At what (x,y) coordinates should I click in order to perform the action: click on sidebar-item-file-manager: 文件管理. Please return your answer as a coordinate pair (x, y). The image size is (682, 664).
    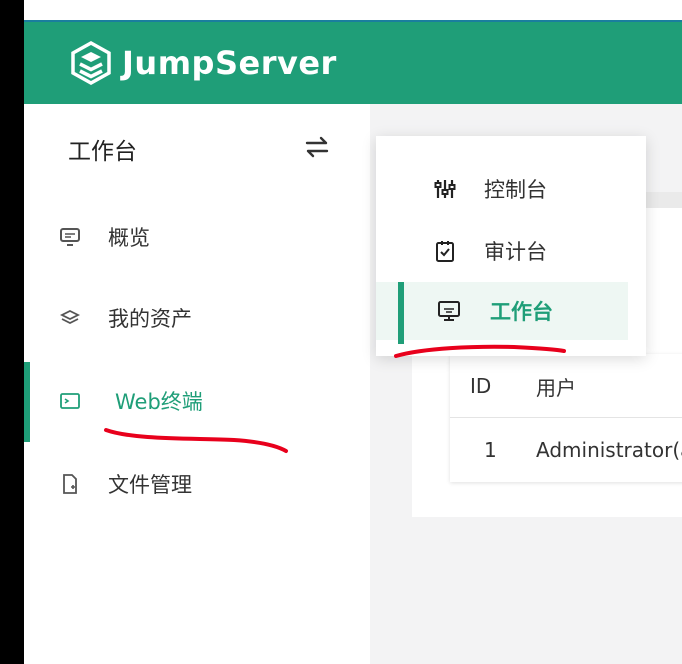
    Looking at the image, I should click on (197, 484).